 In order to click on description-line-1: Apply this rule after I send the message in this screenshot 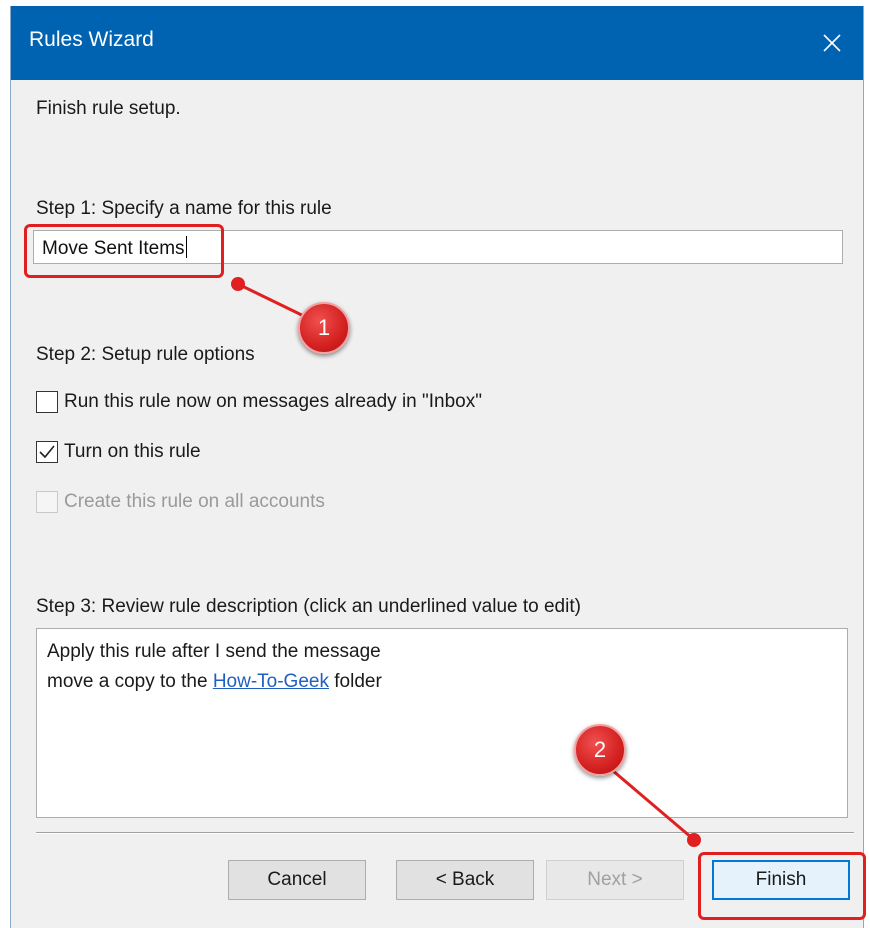, I will do `click(214, 651)`.